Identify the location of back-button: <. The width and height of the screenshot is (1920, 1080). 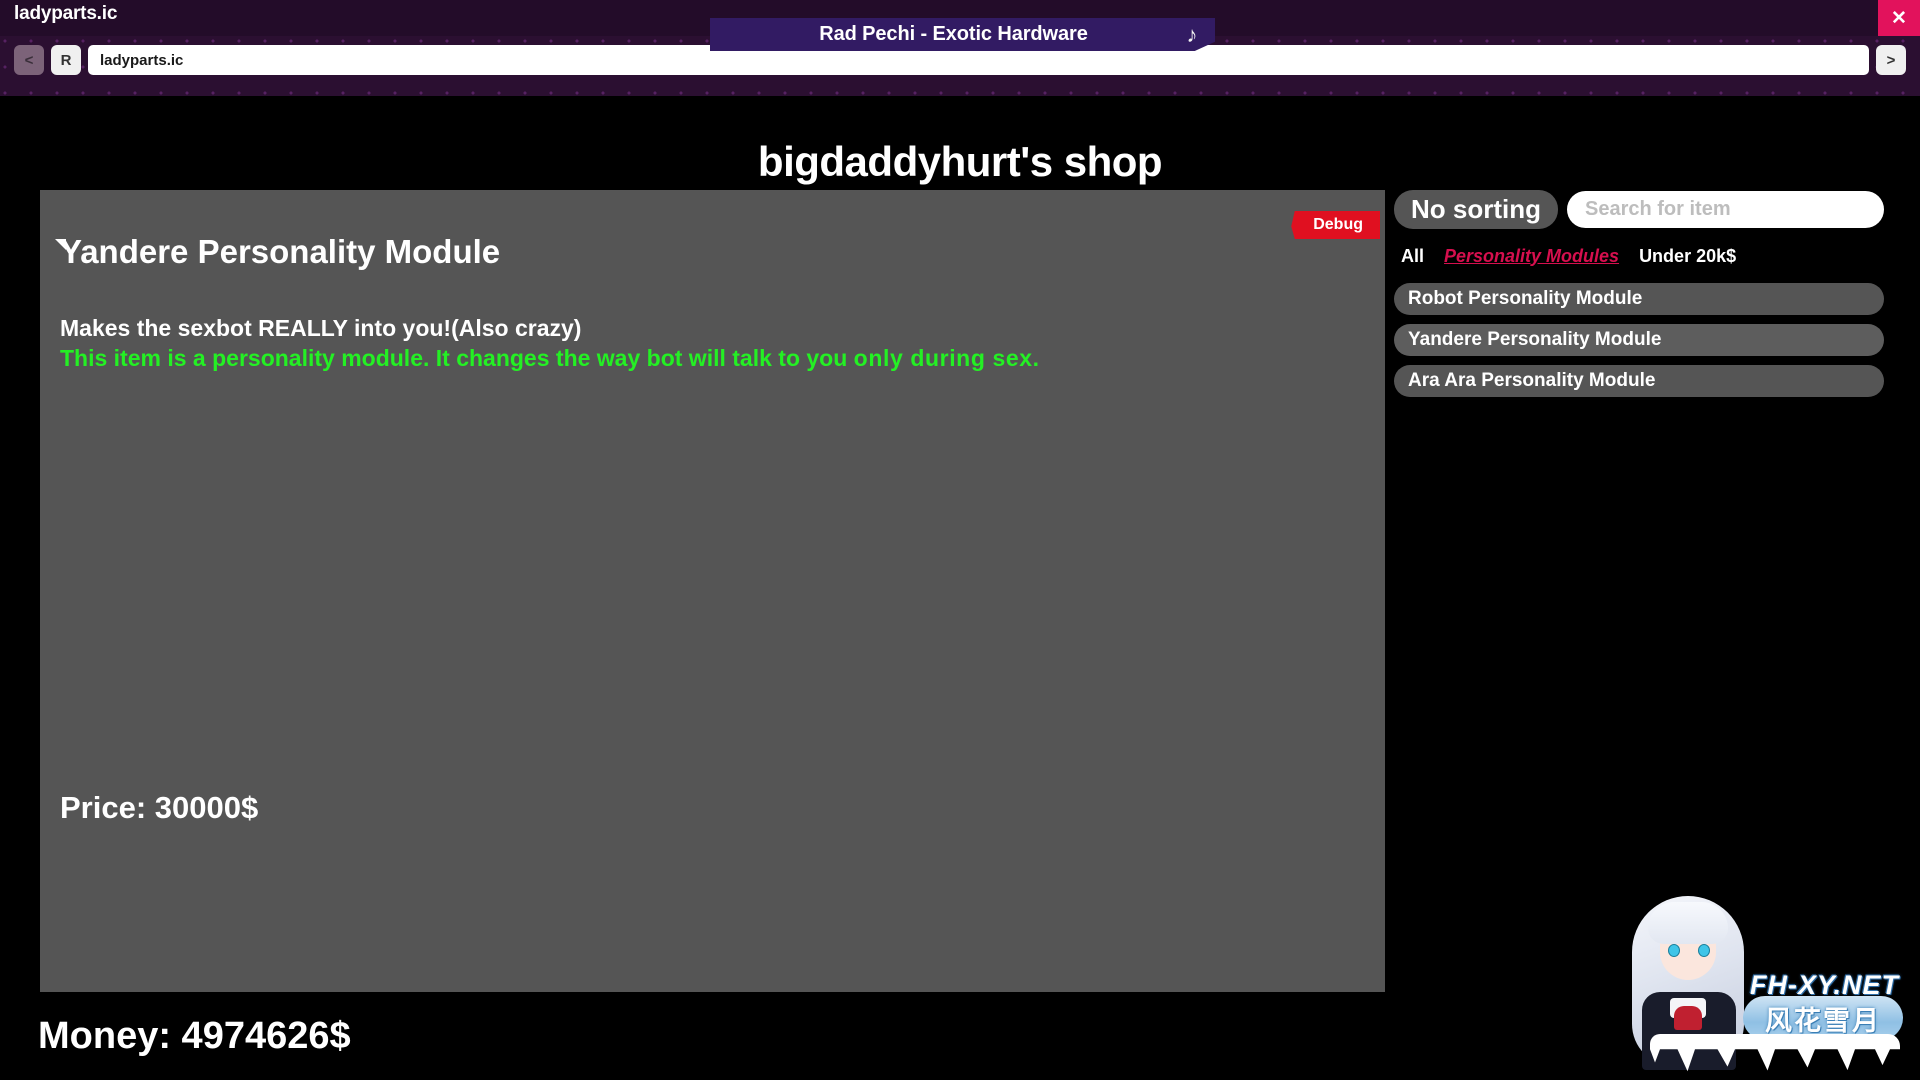
(29, 60).